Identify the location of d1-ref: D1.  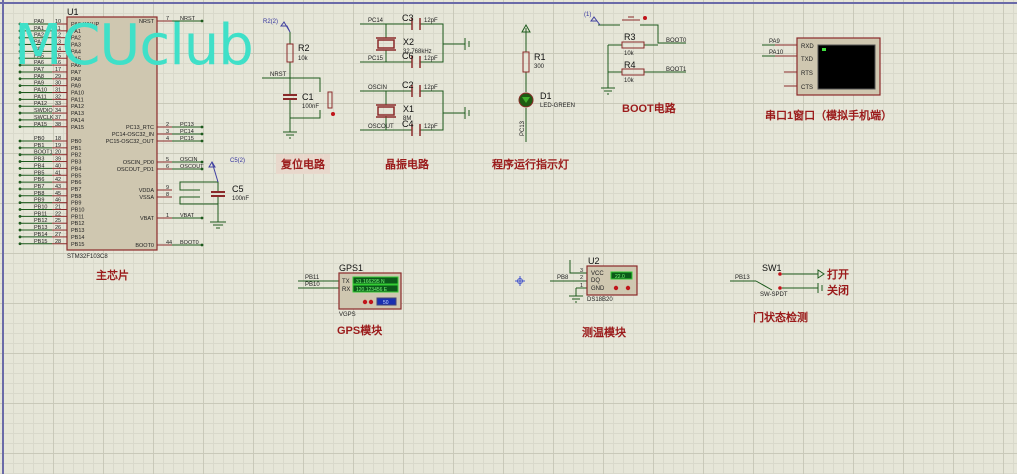
(546, 96).